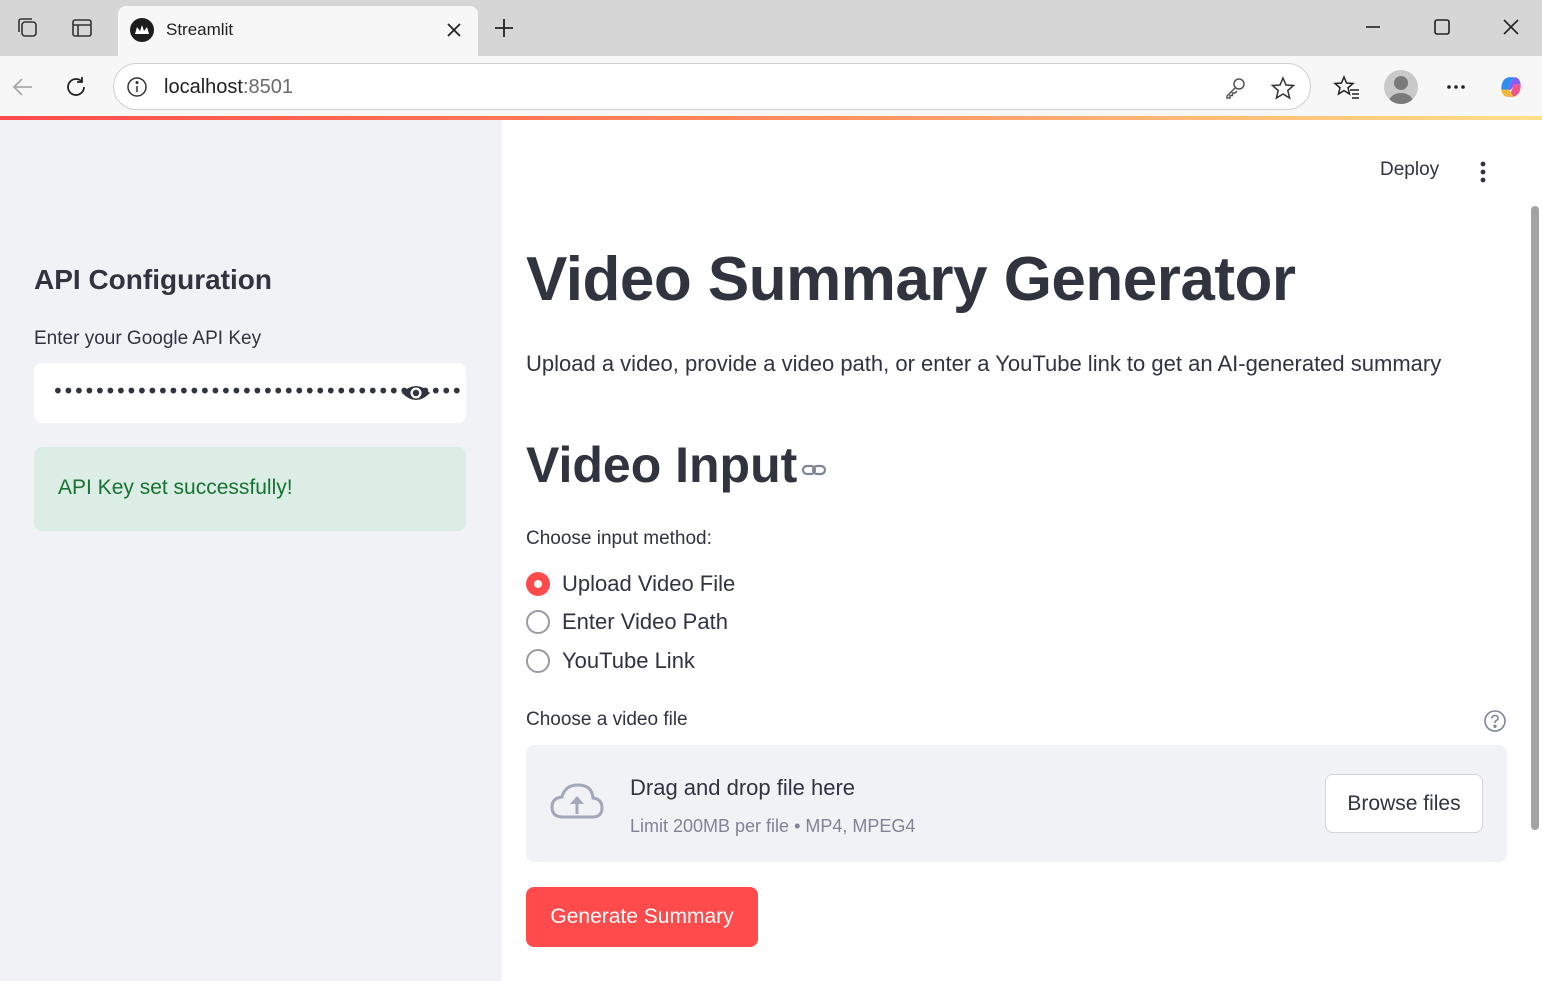 Image resolution: width=1542 pixels, height=981 pixels. I want to click on password-key-icon, so click(1235, 88).